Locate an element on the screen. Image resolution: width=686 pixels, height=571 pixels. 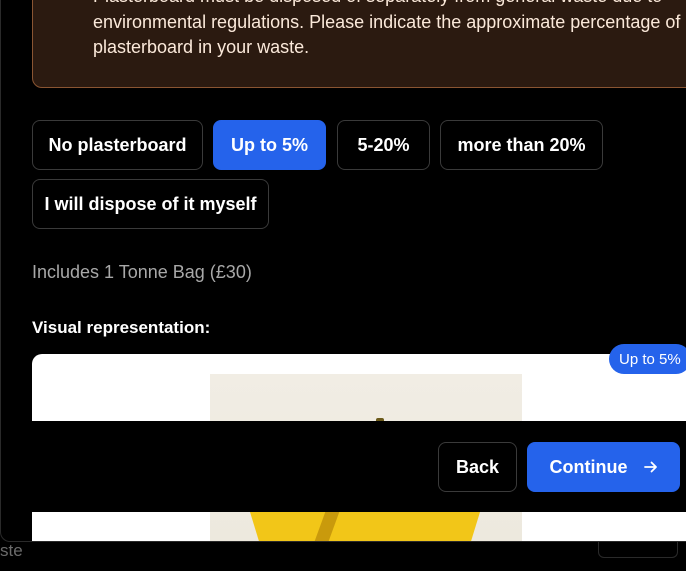
percentage-badge: Up to 5% is located at coordinates (647, 359).